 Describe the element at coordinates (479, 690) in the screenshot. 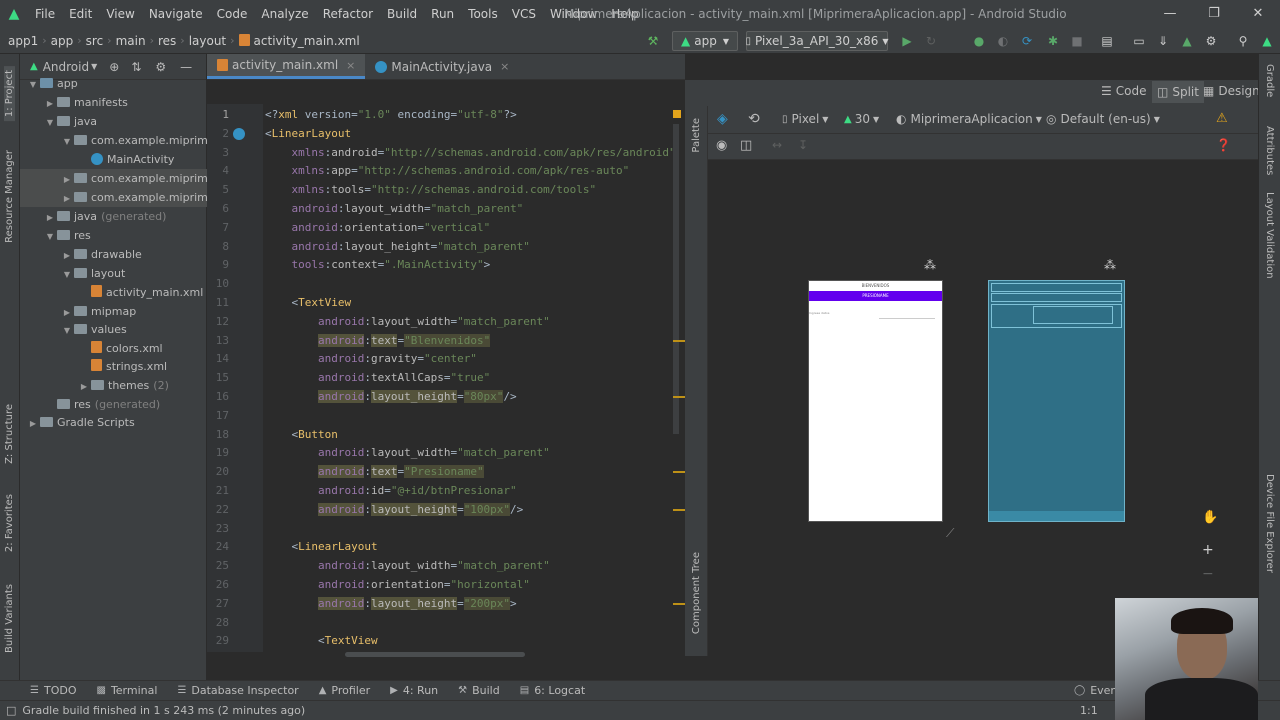

I see `build-tool-button: ⚒ Build` at that location.